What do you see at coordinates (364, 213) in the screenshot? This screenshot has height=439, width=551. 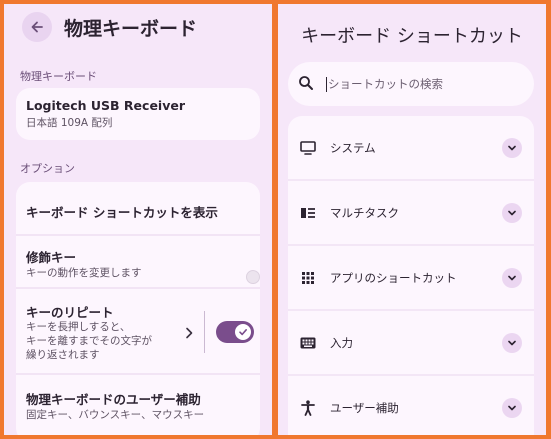 I see `category-label: マルチタスク` at bounding box center [364, 213].